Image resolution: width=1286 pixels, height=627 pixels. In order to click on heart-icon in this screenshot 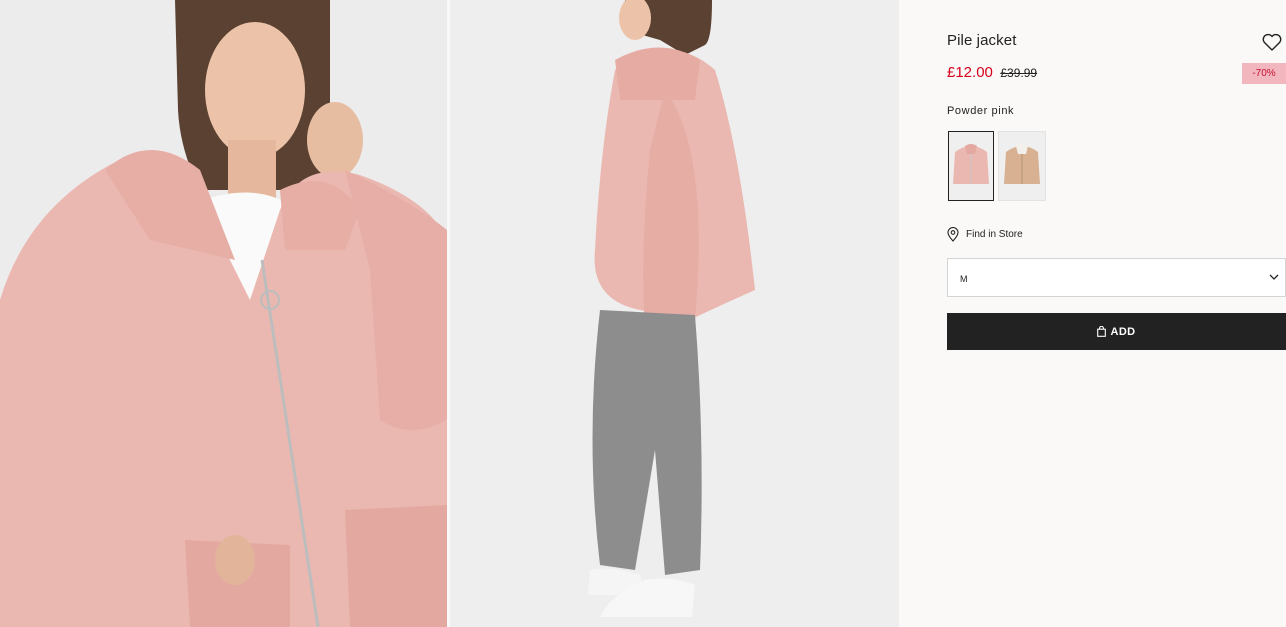, I will do `click(1272, 42)`.